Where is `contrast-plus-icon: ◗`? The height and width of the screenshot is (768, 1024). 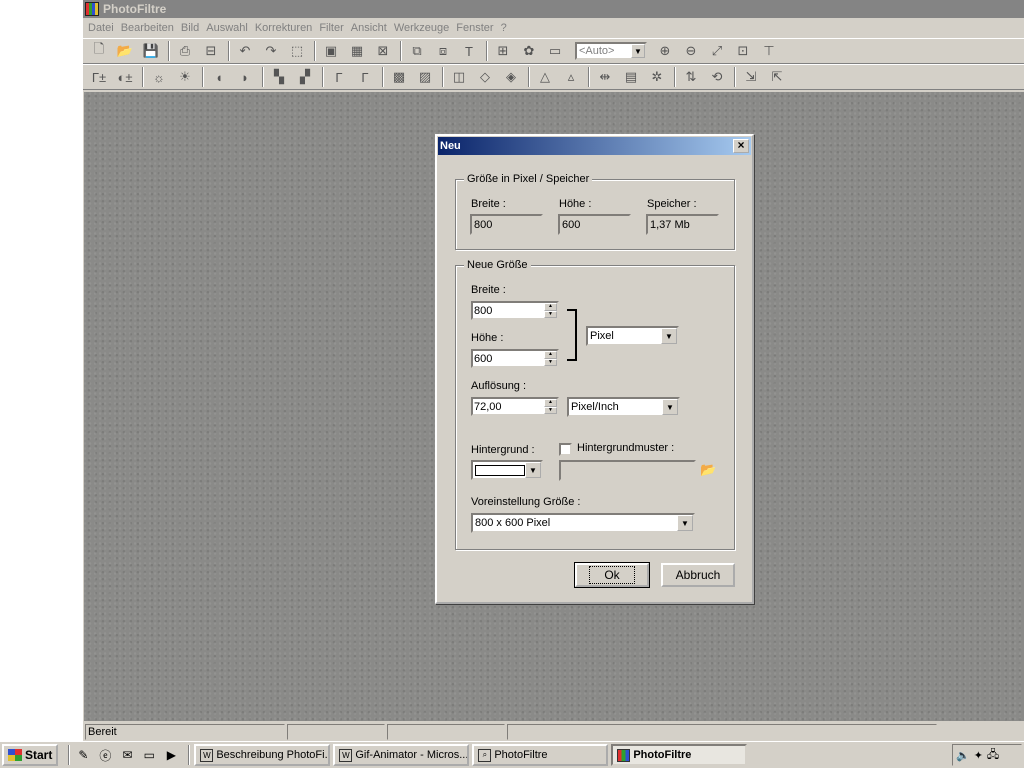 contrast-plus-icon: ◗ is located at coordinates (245, 77).